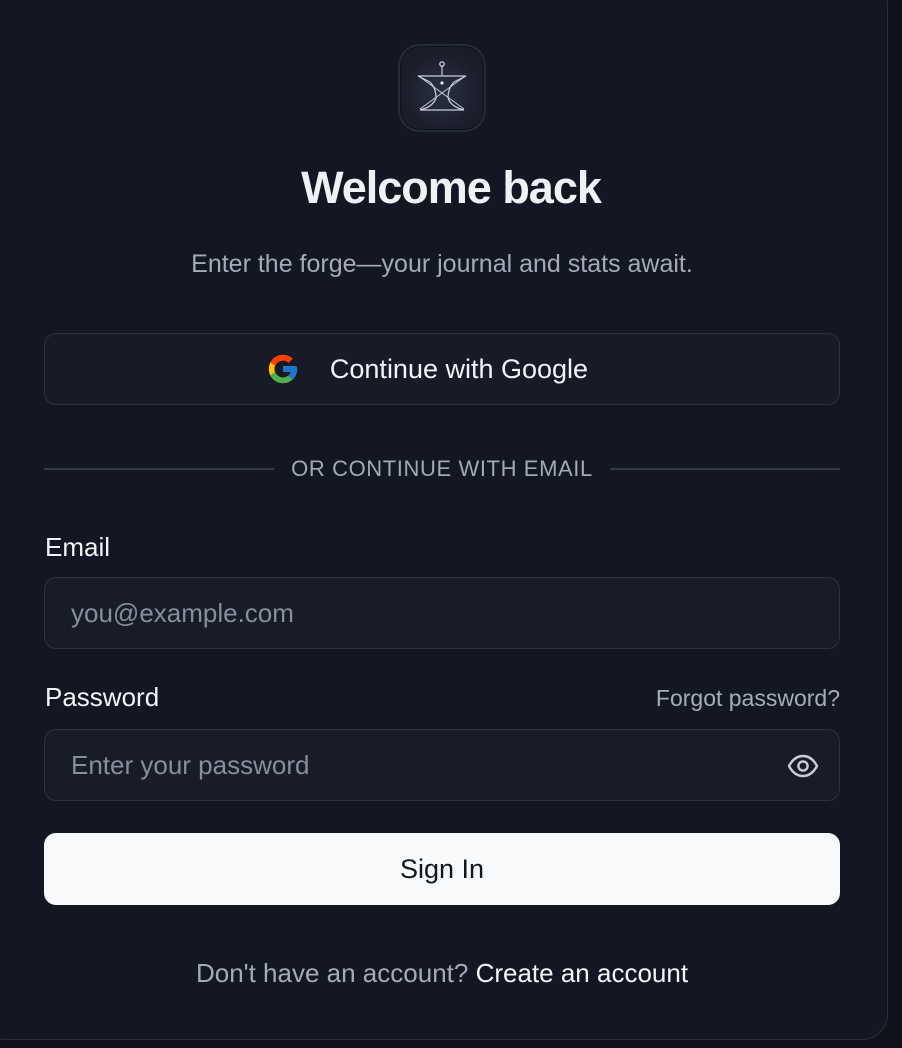 The width and height of the screenshot is (902, 1048). I want to click on email-input, so click(442, 613).